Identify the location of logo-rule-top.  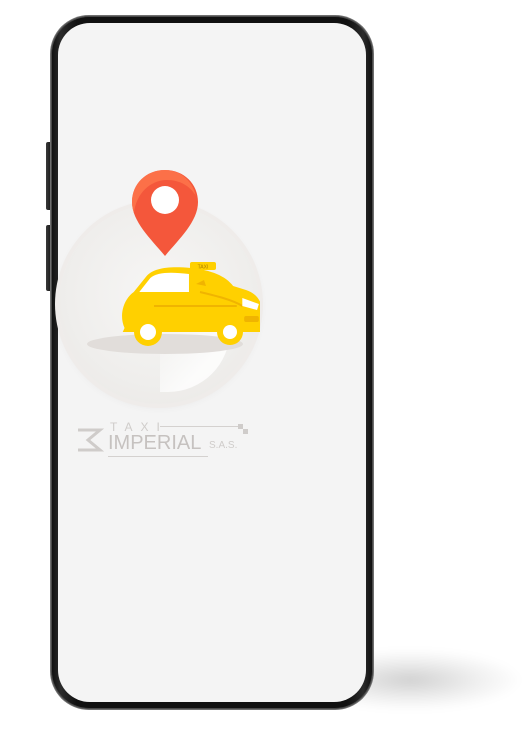
(200, 426).